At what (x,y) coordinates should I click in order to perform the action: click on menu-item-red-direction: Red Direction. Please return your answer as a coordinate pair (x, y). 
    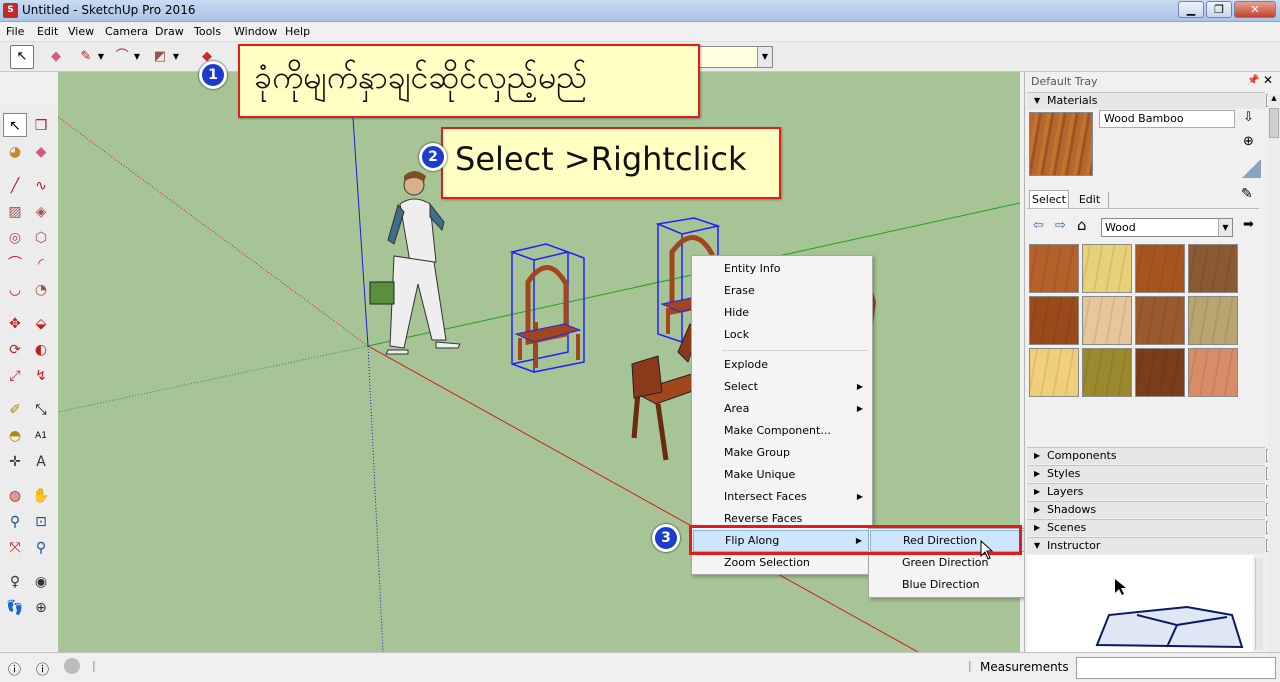
    Looking at the image, I should click on (948, 541).